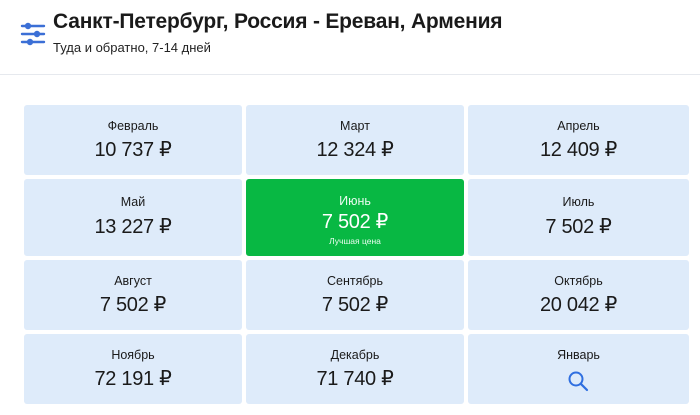 Image resolution: width=700 pixels, height=415 pixels. Describe the element at coordinates (355, 201) in the screenshot. I see `month-name: Июнь` at that location.